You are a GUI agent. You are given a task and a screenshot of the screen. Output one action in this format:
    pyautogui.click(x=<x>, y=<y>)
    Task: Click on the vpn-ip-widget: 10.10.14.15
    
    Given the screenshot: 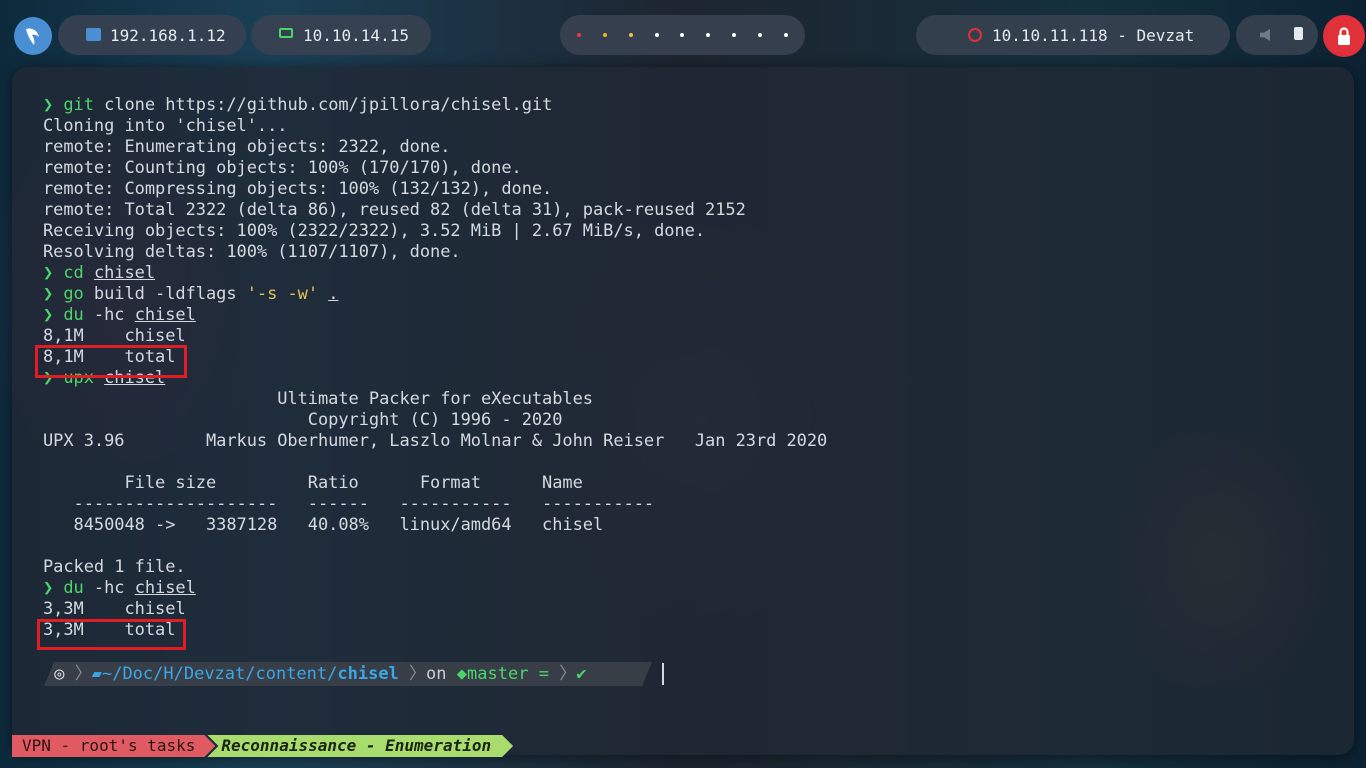 What is the action you would take?
    pyautogui.click(x=341, y=35)
    